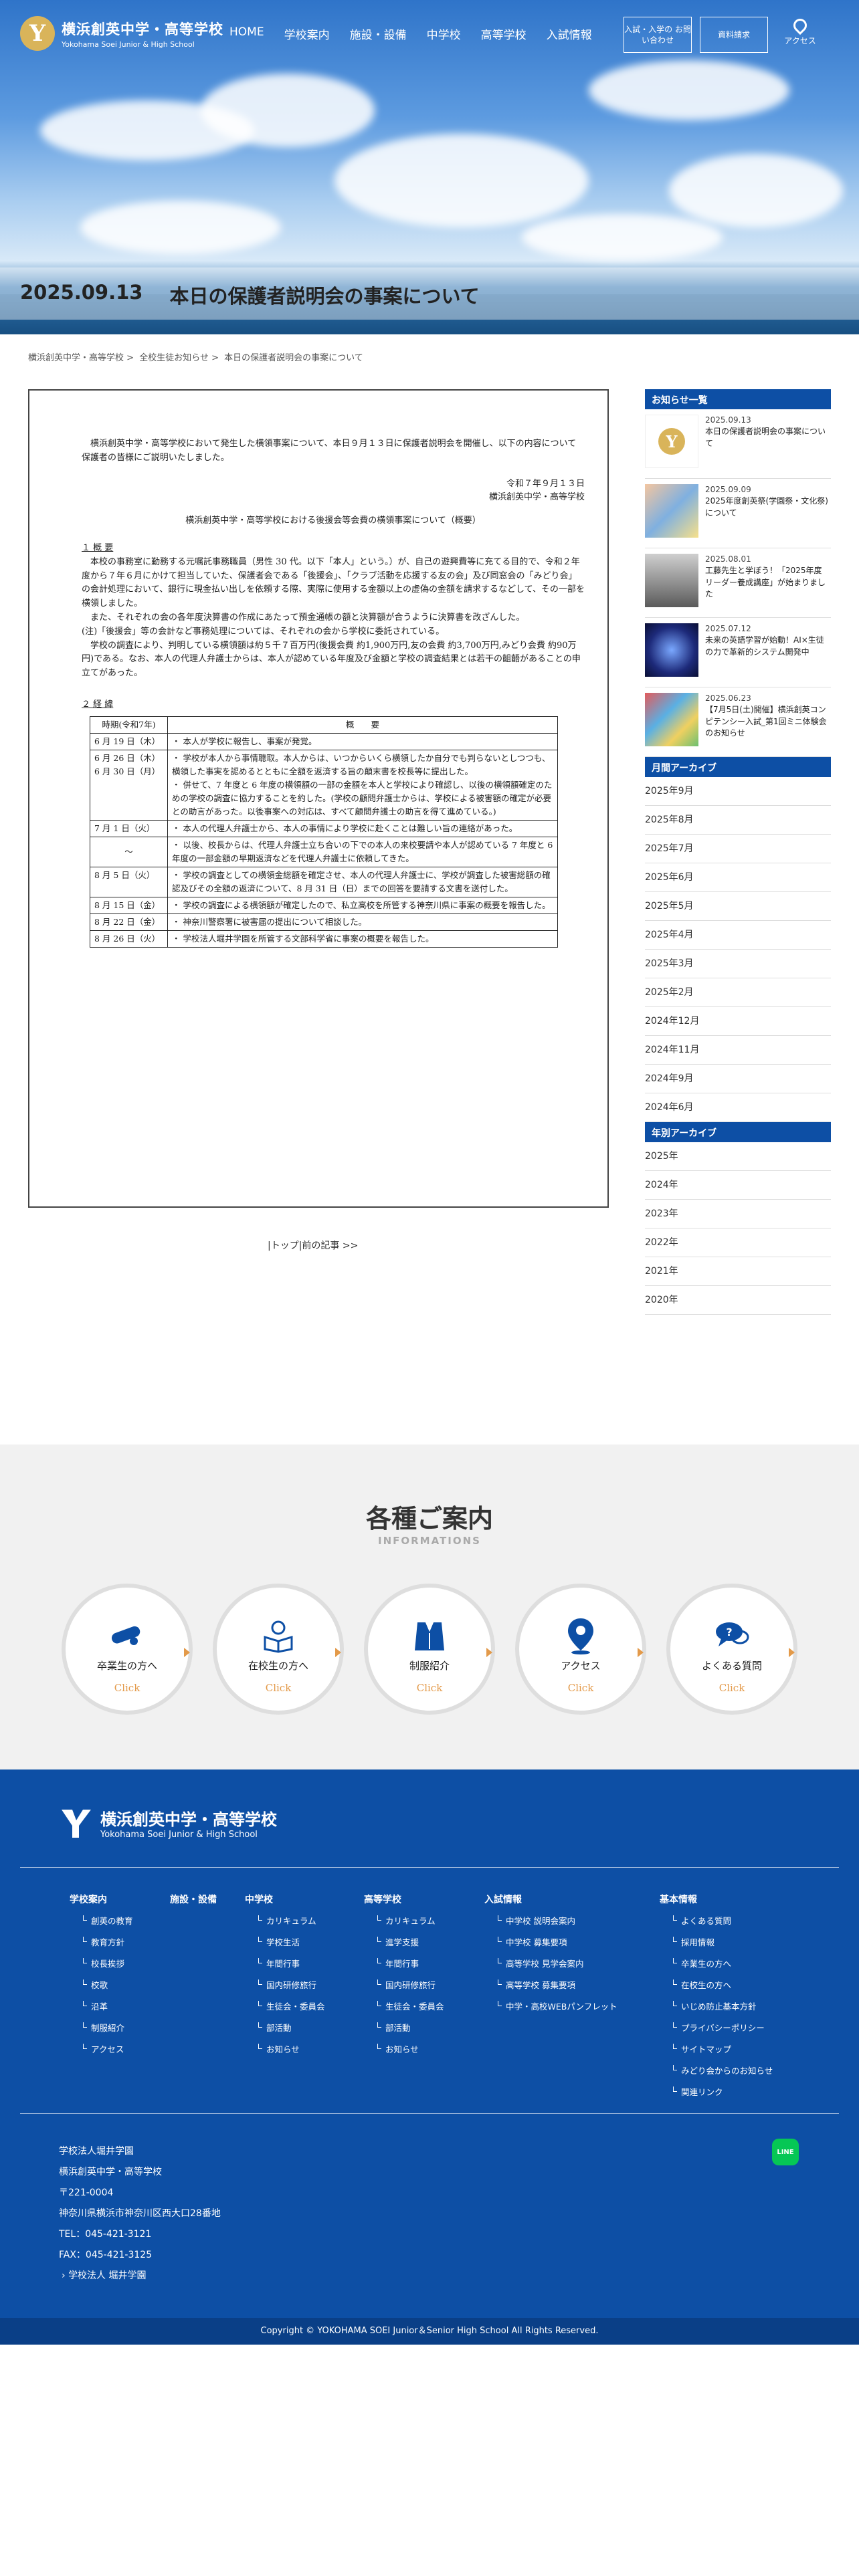 The width and height of the screenshot is (859, 2576). Describe the element at coordinates (193, 1899) in the screenshot. I see `footer-col-heading: 施設・設備` at that location.